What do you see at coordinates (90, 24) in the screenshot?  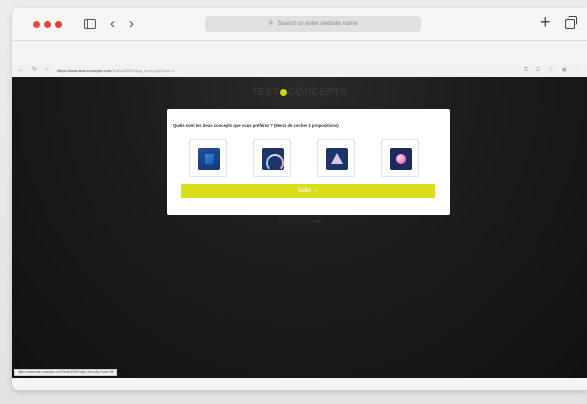 I see `sidebar-toggle-icon` at bounding box center [90, 24].